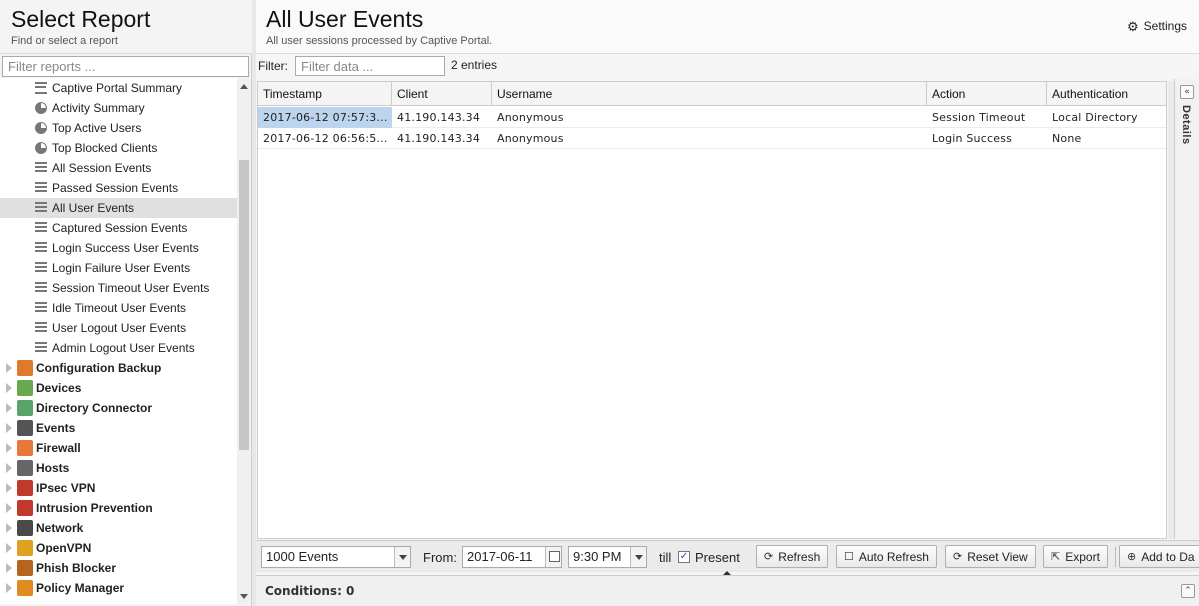 Image resolution: width=1199 pixels, height=606 pixels. I want to click on category-item: Network, so click(118, 528).